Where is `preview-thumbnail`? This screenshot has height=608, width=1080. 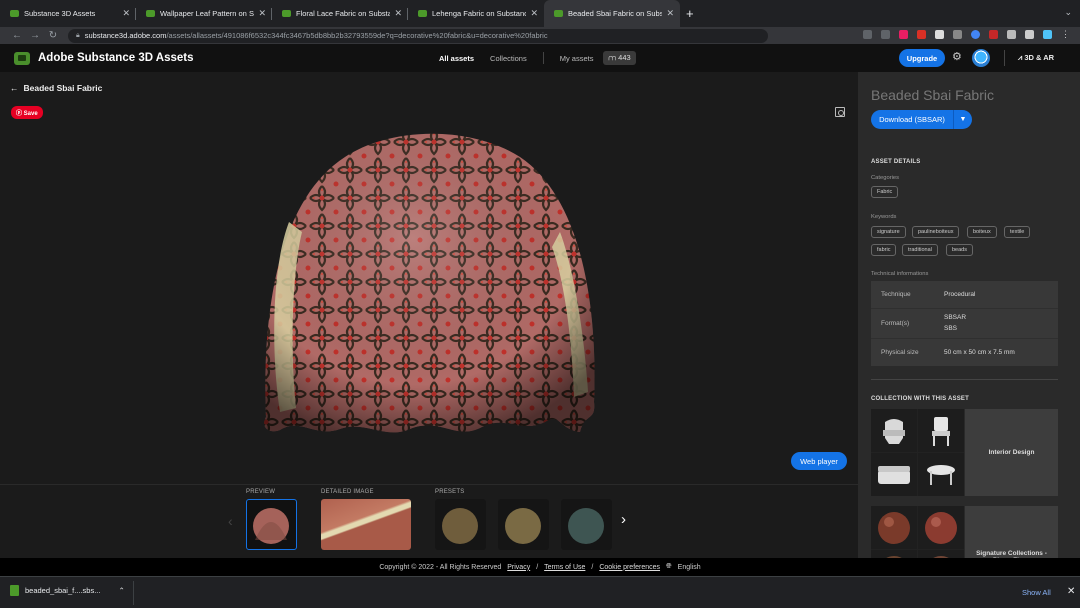
preview-thumbnail is located at coordinates (271, 524).